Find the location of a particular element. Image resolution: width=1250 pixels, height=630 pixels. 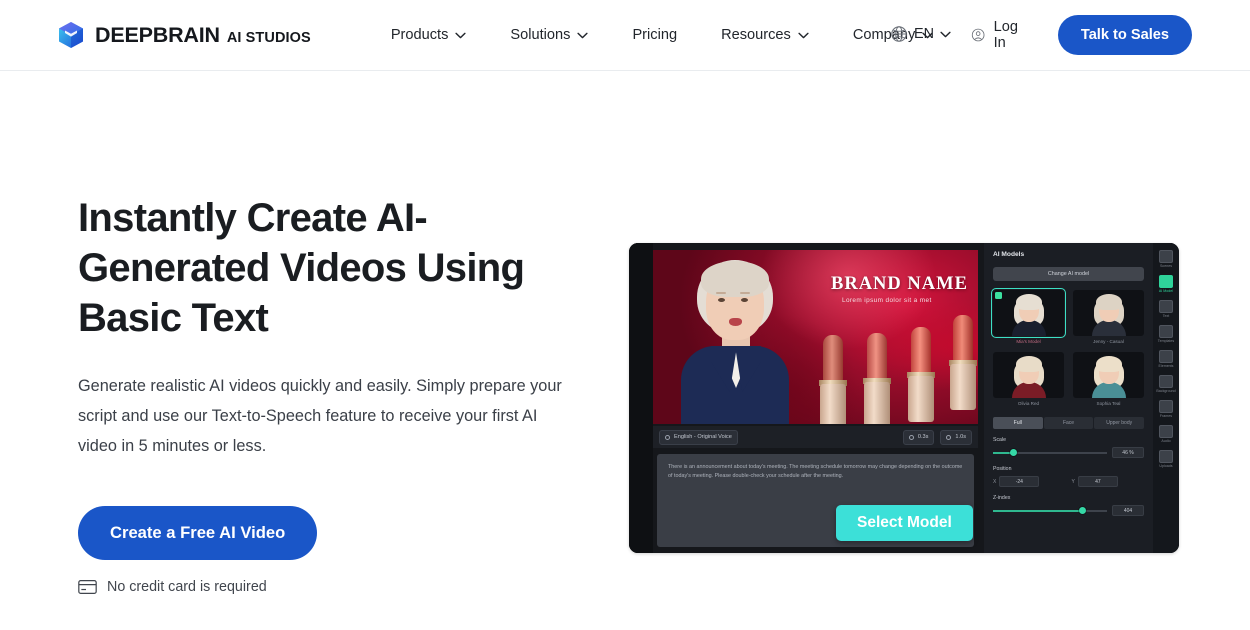

script-toolbar: English - Original Voice 0.3s 1.0s is located at coordinates (815, 437).